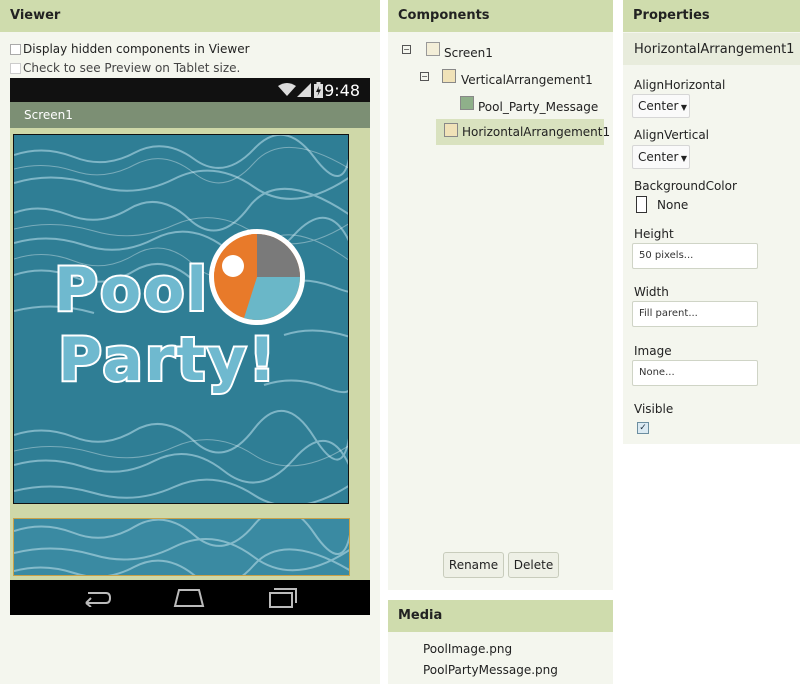  I want to click on collapse-screen1-icon: −, so click(406, 49).